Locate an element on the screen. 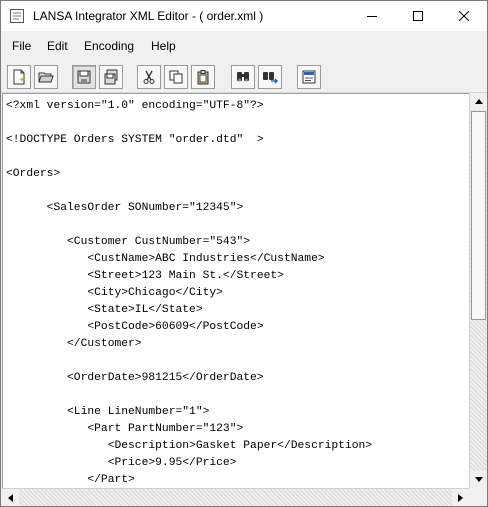  save-button is located at coordinates (84, 77).